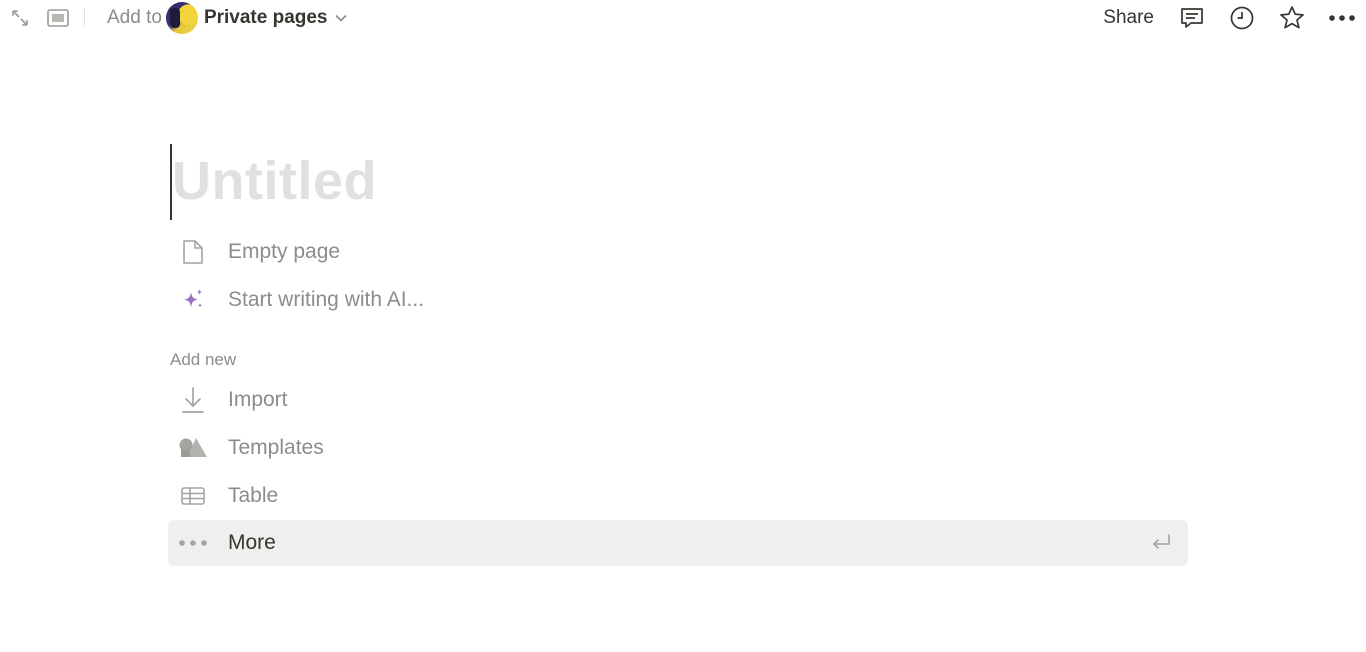  What do you see at coordinates (193, 496) in the screenshot?
I see `table-icon` at bounding box center [193, 496].